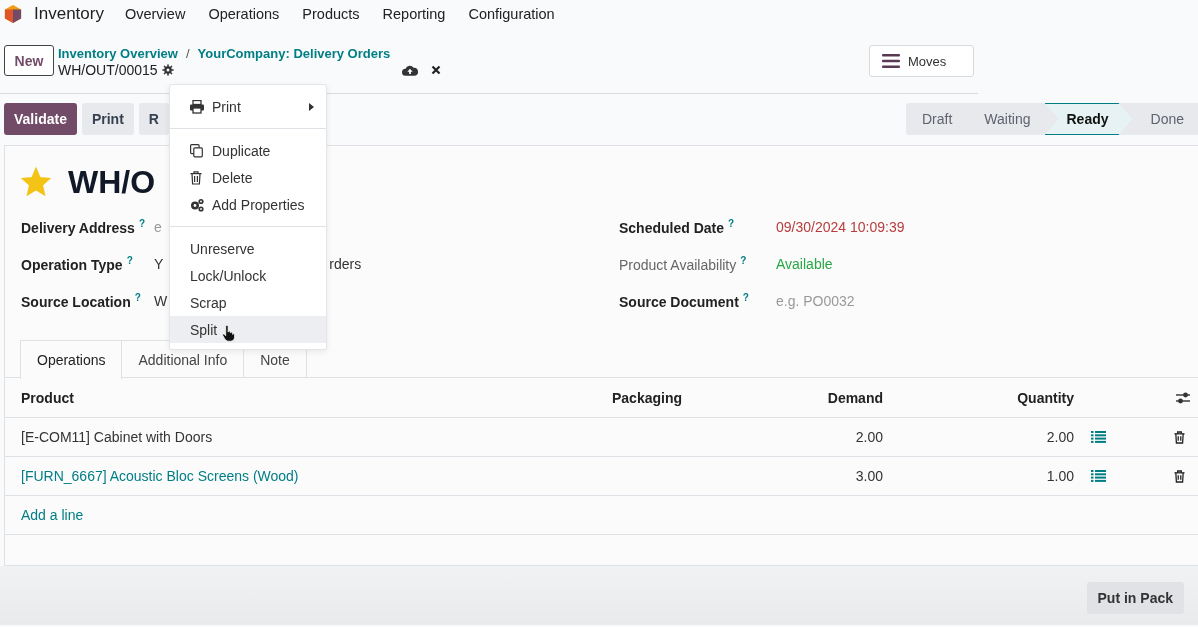 The height and width of the screenshot is (627, 1198). What do you see at coordinates (921, 61) in the screenshot?
I see `moves-button: Moves` at bounding box center [921, 61].